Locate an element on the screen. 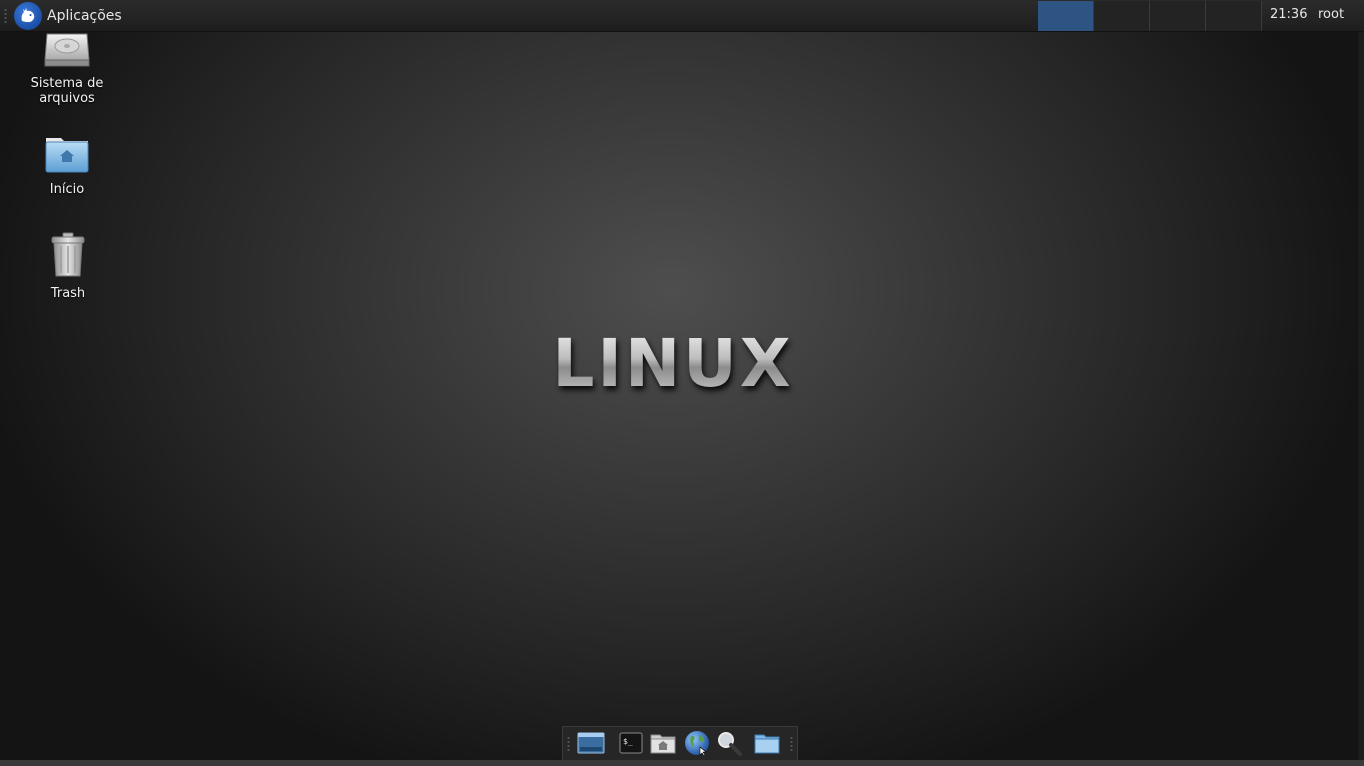  desktop-icon-trash: Trash is located at coordinates (68, 266).